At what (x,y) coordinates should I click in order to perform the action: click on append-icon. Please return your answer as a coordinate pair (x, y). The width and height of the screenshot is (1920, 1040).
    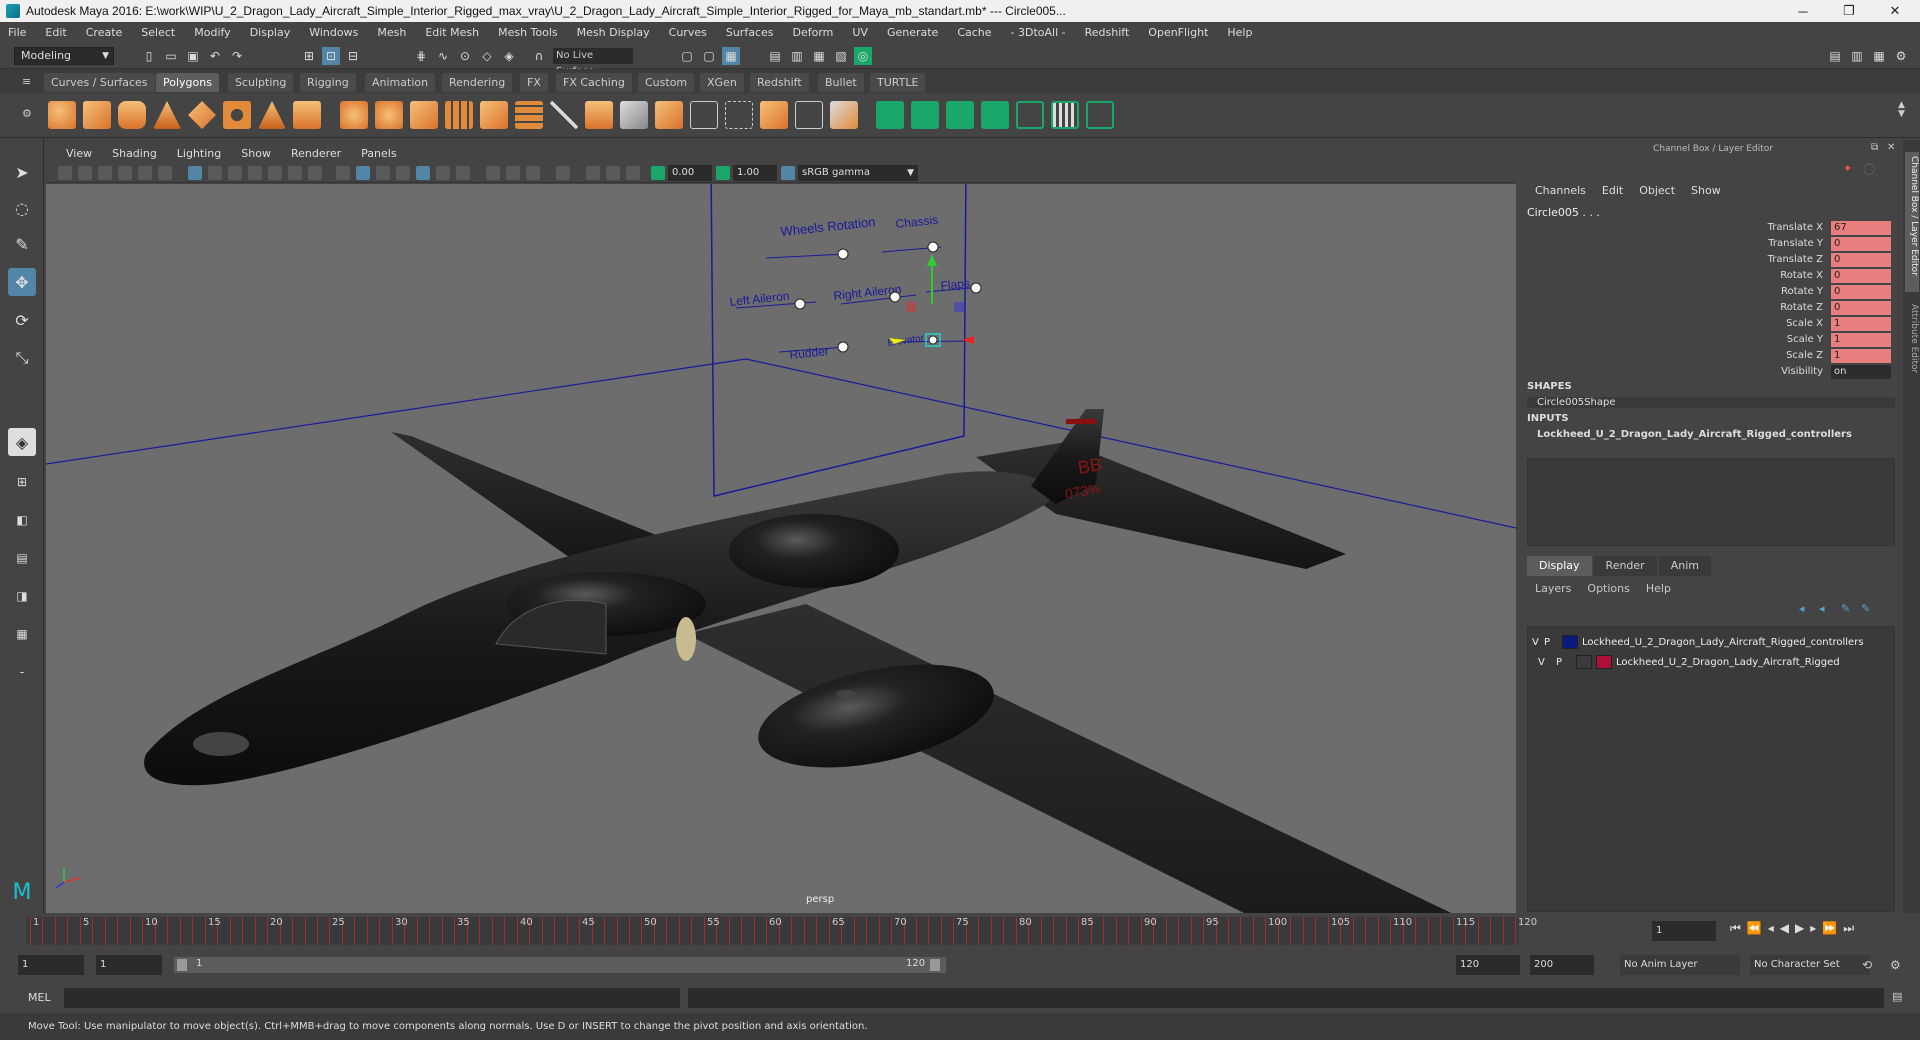
    Looking at the image, I should click on (634, 115).